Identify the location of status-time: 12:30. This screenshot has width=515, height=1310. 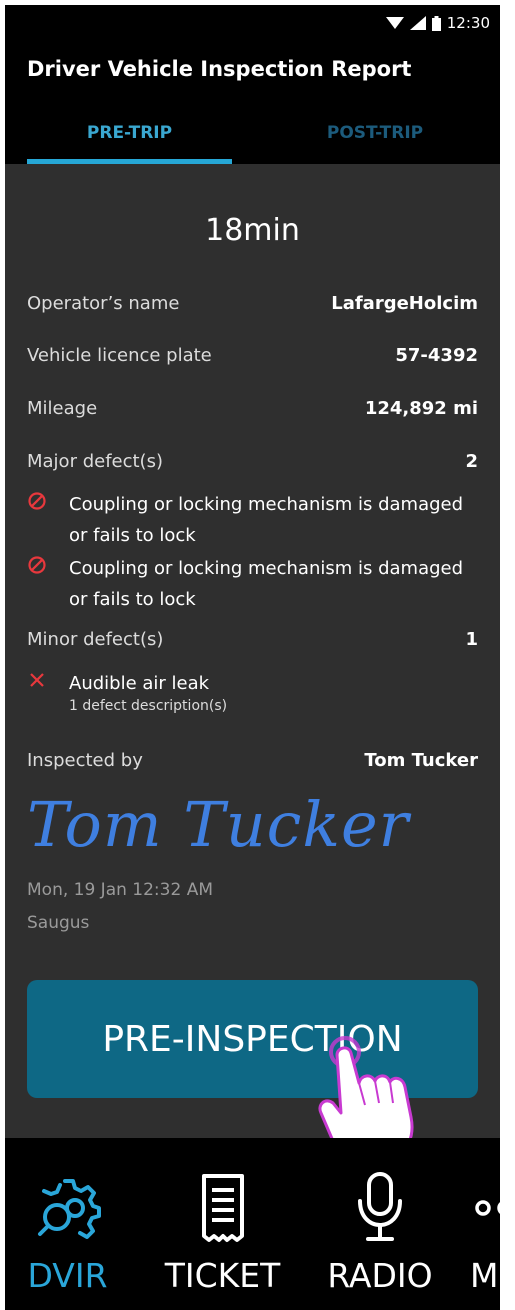
(468, 23).